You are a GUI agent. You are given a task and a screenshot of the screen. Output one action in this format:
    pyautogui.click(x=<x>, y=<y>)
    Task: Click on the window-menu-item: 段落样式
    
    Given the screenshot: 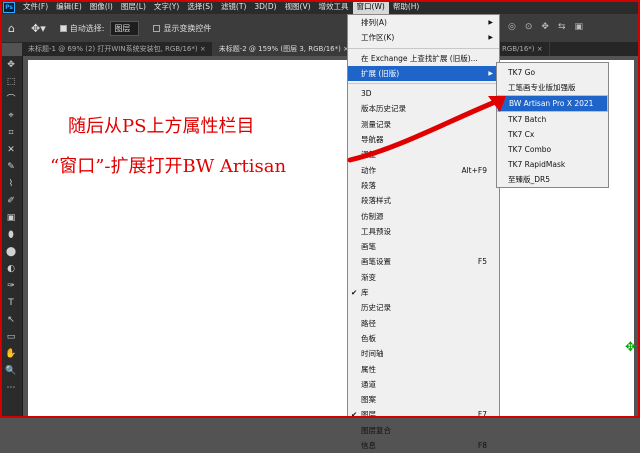 What is the action you would take?
    pyautogui.click(x=423, y=200)
    